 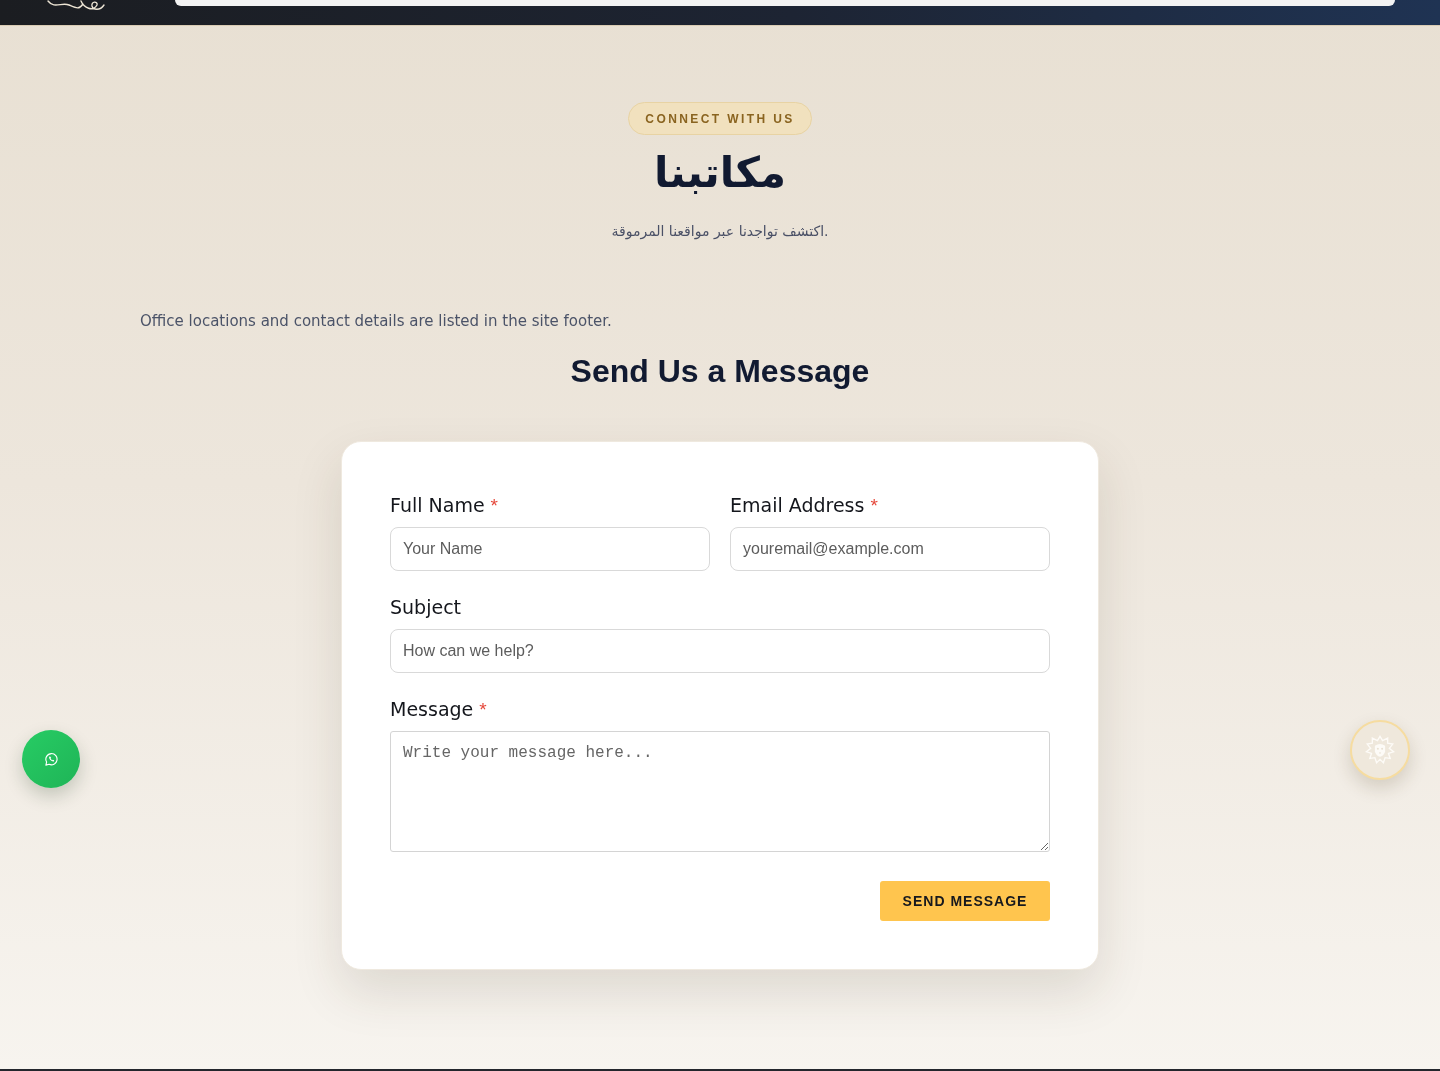 What do you see at coordinates (720, 118) in the screenshot?
I see `section-badge: CONNECT WITH US` at bounding box center [720, 118].